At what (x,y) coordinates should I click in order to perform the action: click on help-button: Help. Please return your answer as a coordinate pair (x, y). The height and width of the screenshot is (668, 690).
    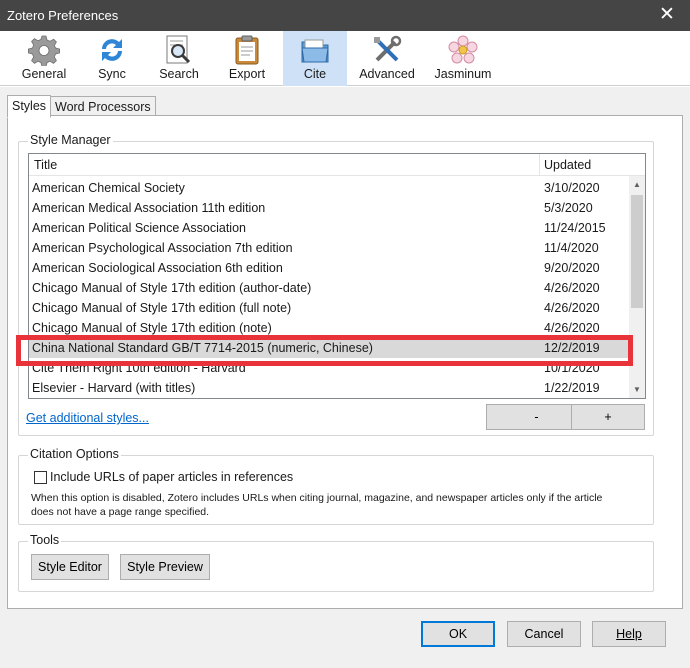
    Looking at the image, I should click on (629, 634).